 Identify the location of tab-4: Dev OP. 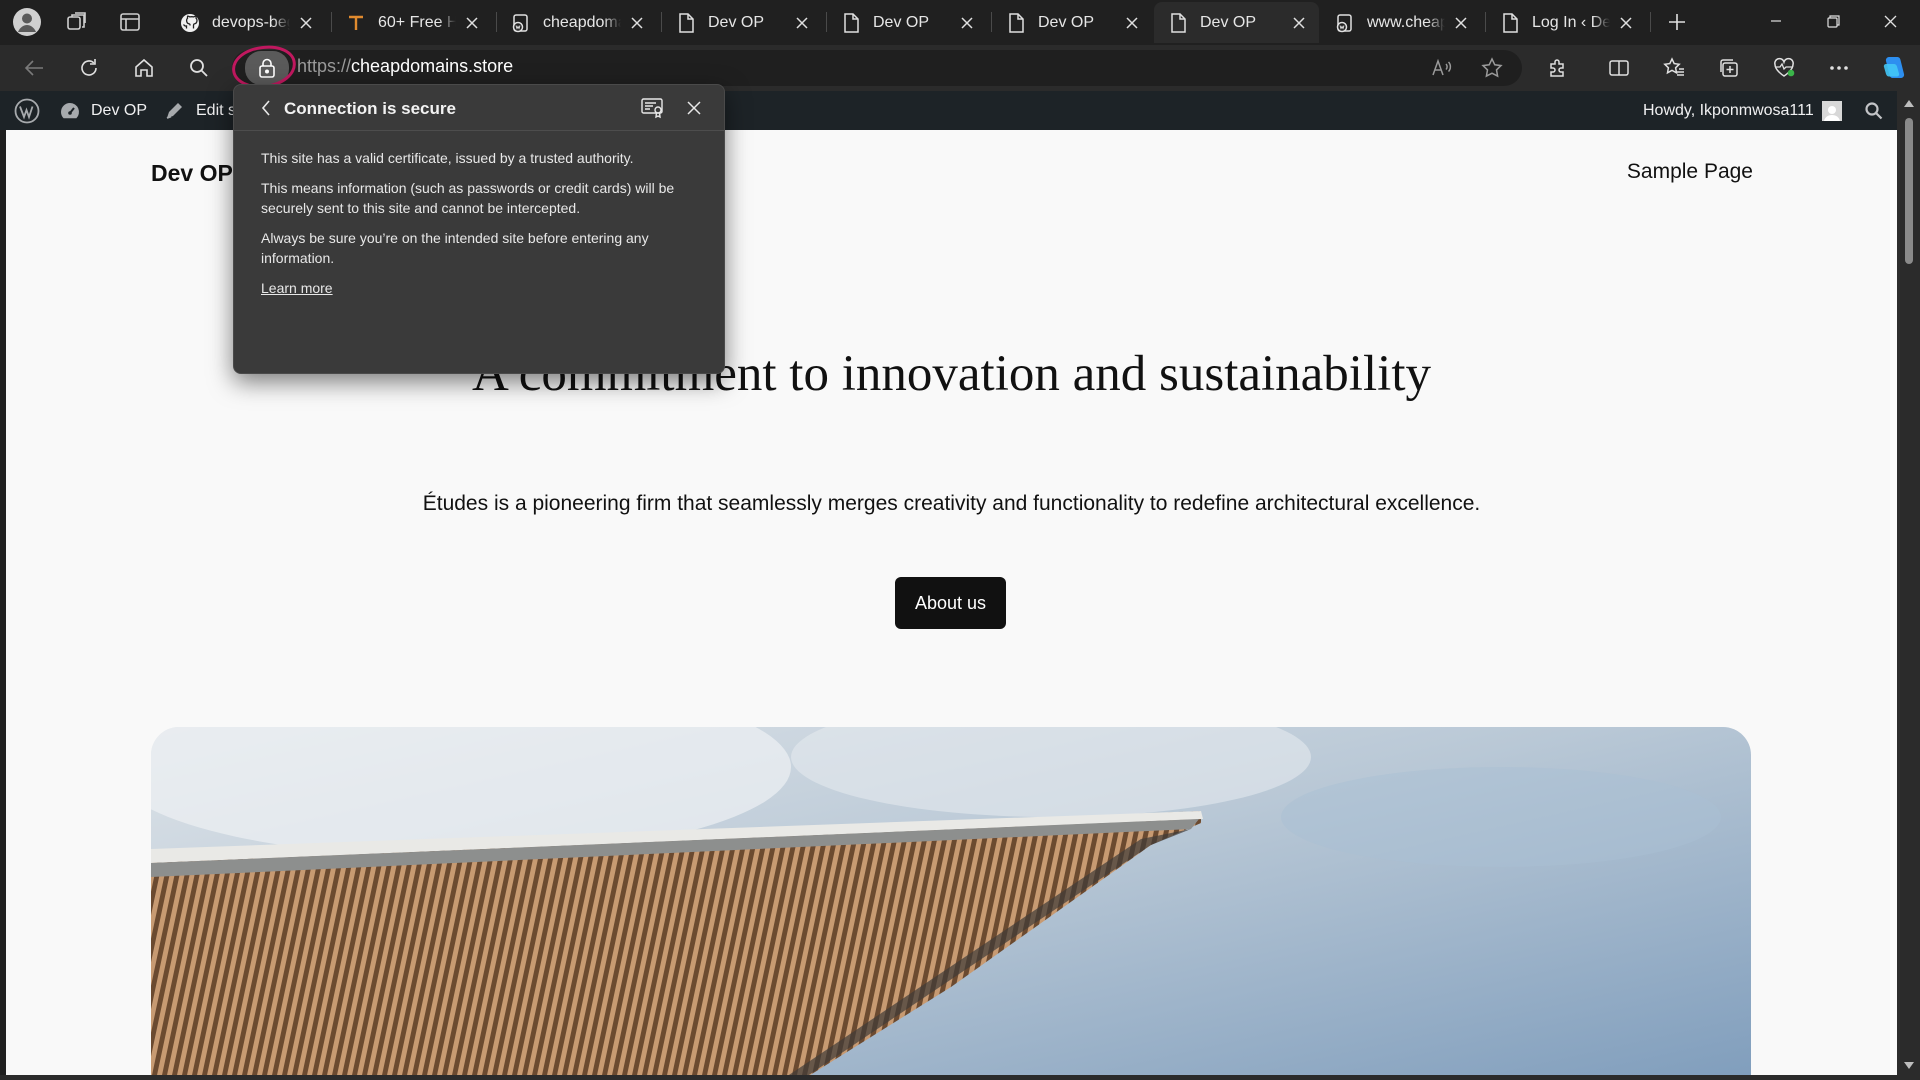
(907, 22).